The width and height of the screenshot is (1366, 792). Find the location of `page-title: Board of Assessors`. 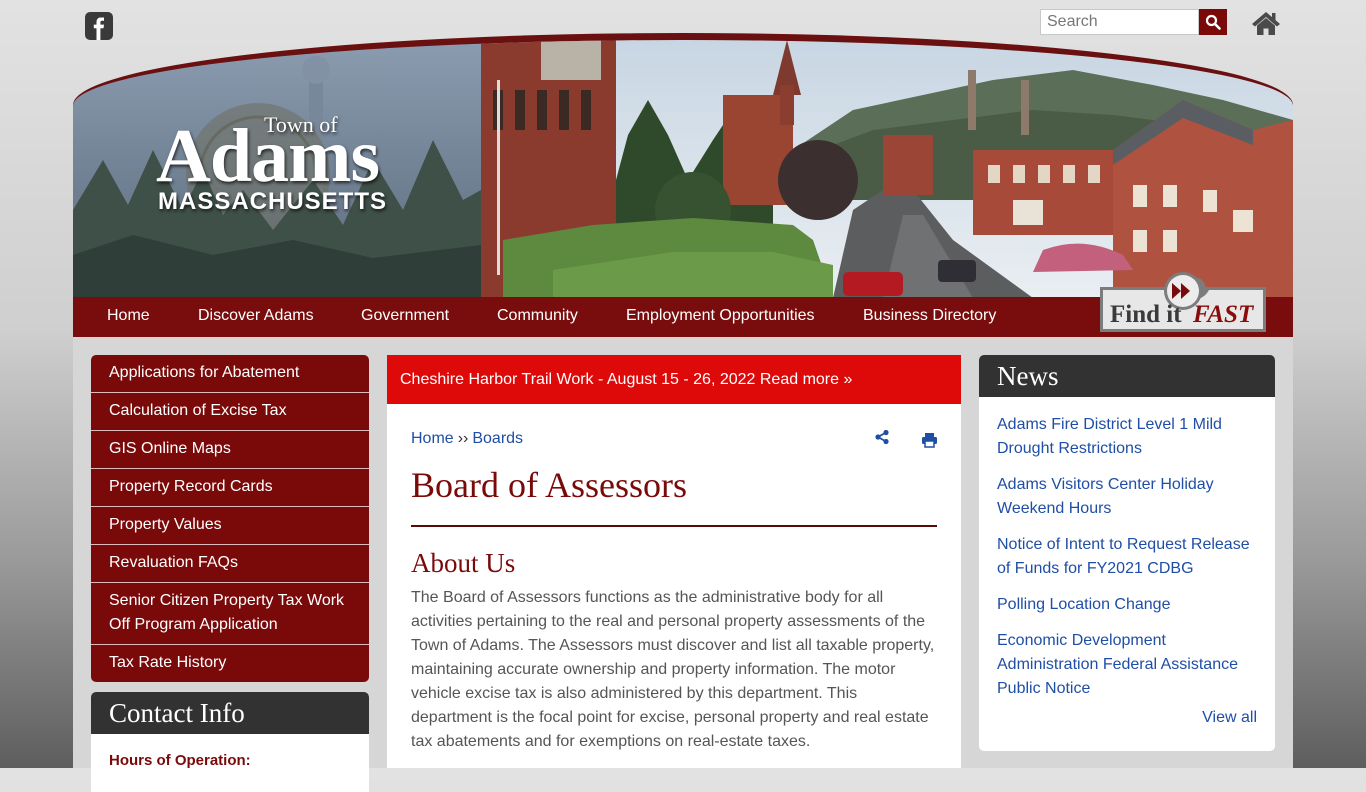

page-title: Board of Assessors is located at coordinates (549, 485).